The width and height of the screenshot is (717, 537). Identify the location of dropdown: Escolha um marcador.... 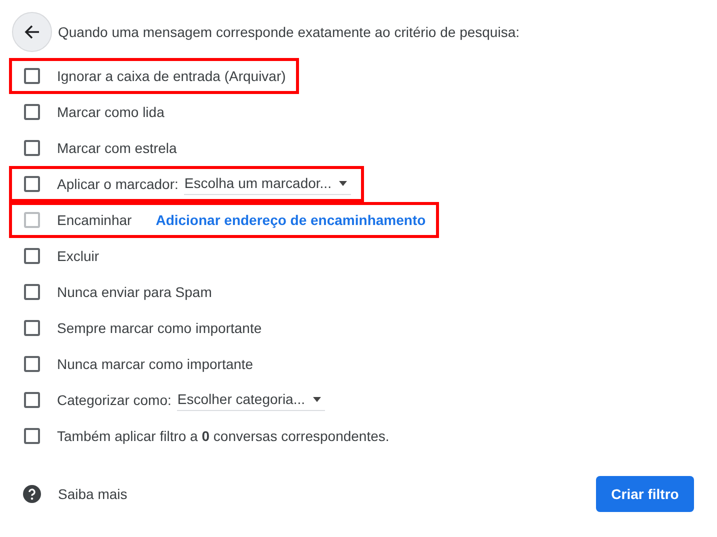
(268, 184).